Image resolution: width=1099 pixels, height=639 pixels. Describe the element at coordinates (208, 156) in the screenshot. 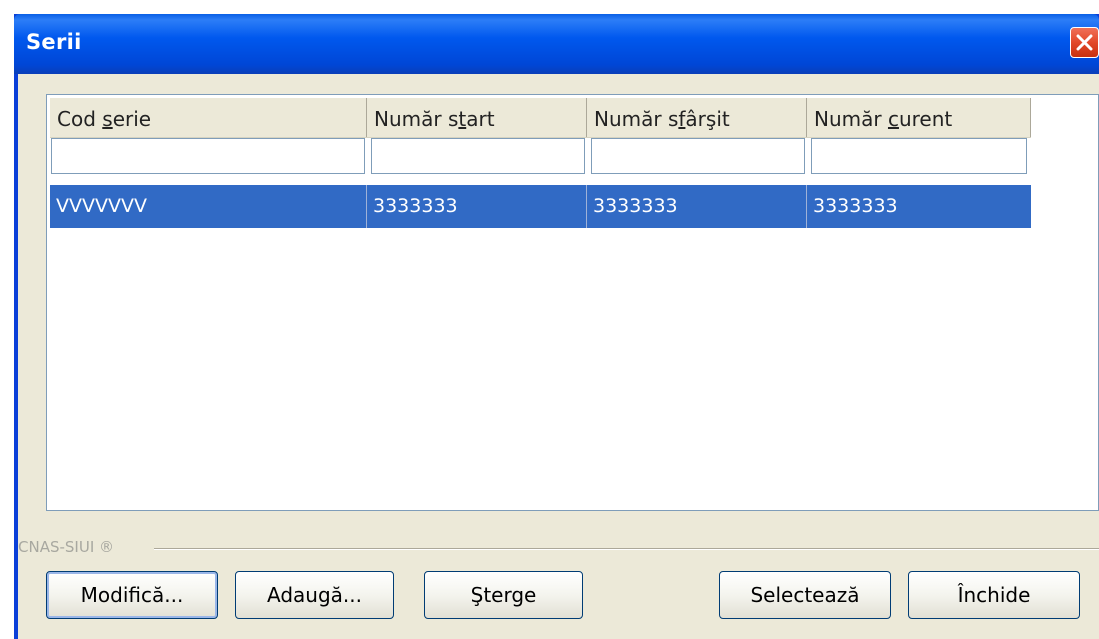

I see `filter-cod-serie-input` at that location.